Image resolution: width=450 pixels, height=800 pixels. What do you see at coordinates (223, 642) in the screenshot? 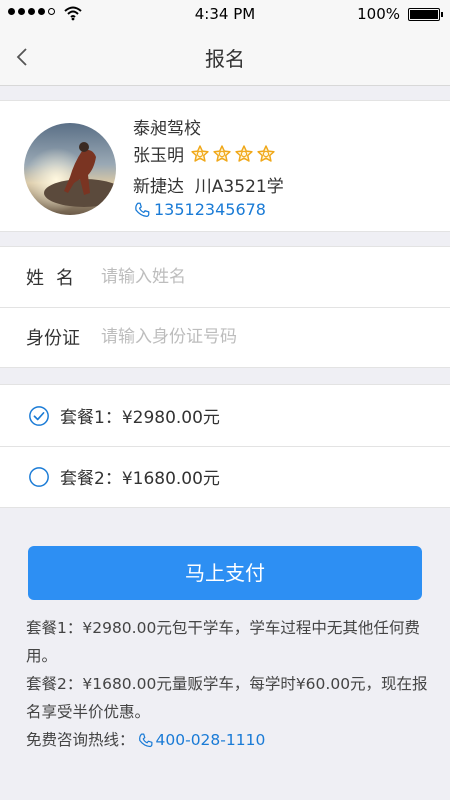
I see `note-line-1: 套餐1：¥2980.00元包干学车，学车过程中无其他任何费用。` at bounding box center [223, 642].